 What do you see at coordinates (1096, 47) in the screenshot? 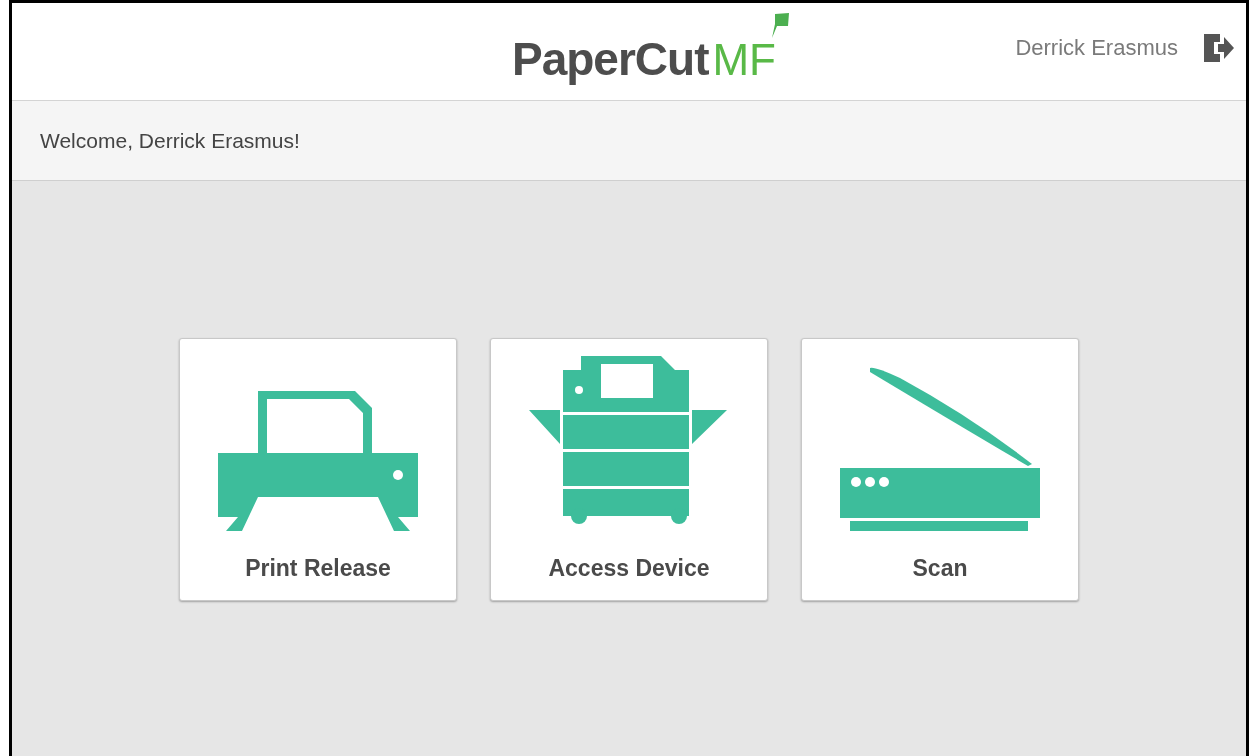
I see `user-name: Derrick Erasmus` at bounding box center [1096, 47].